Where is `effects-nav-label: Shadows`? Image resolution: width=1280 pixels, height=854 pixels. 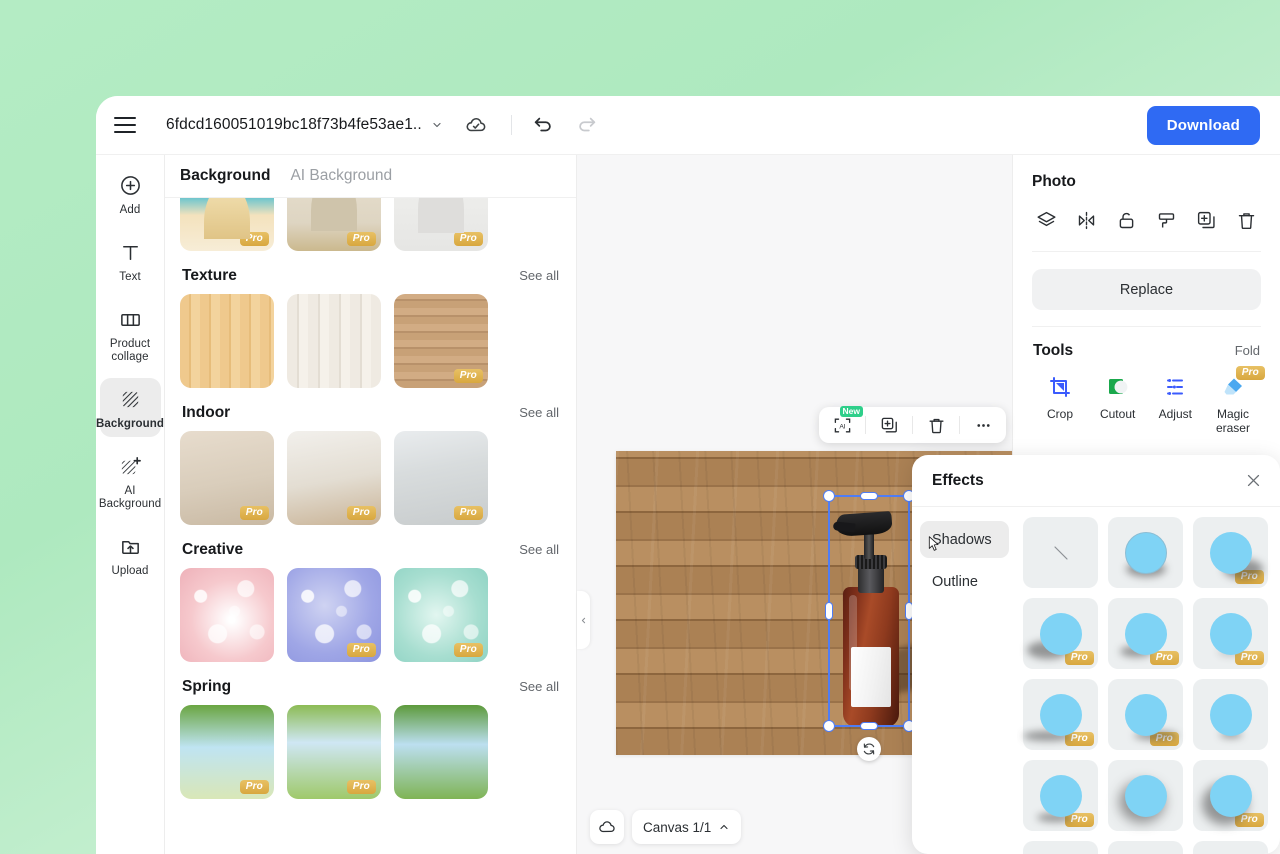 effects-nav-label: Shadows is located at coordinates (962, 539).